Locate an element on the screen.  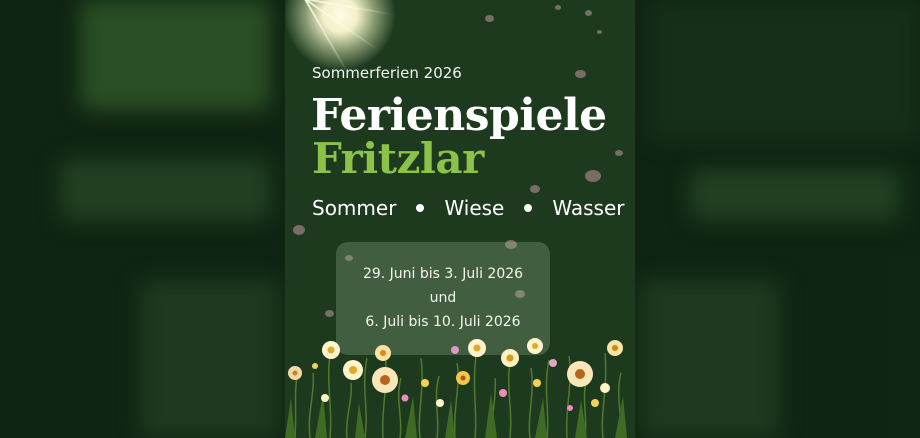
tagline: Sommer Wiese Wasser is located at coordinates (468, 208).